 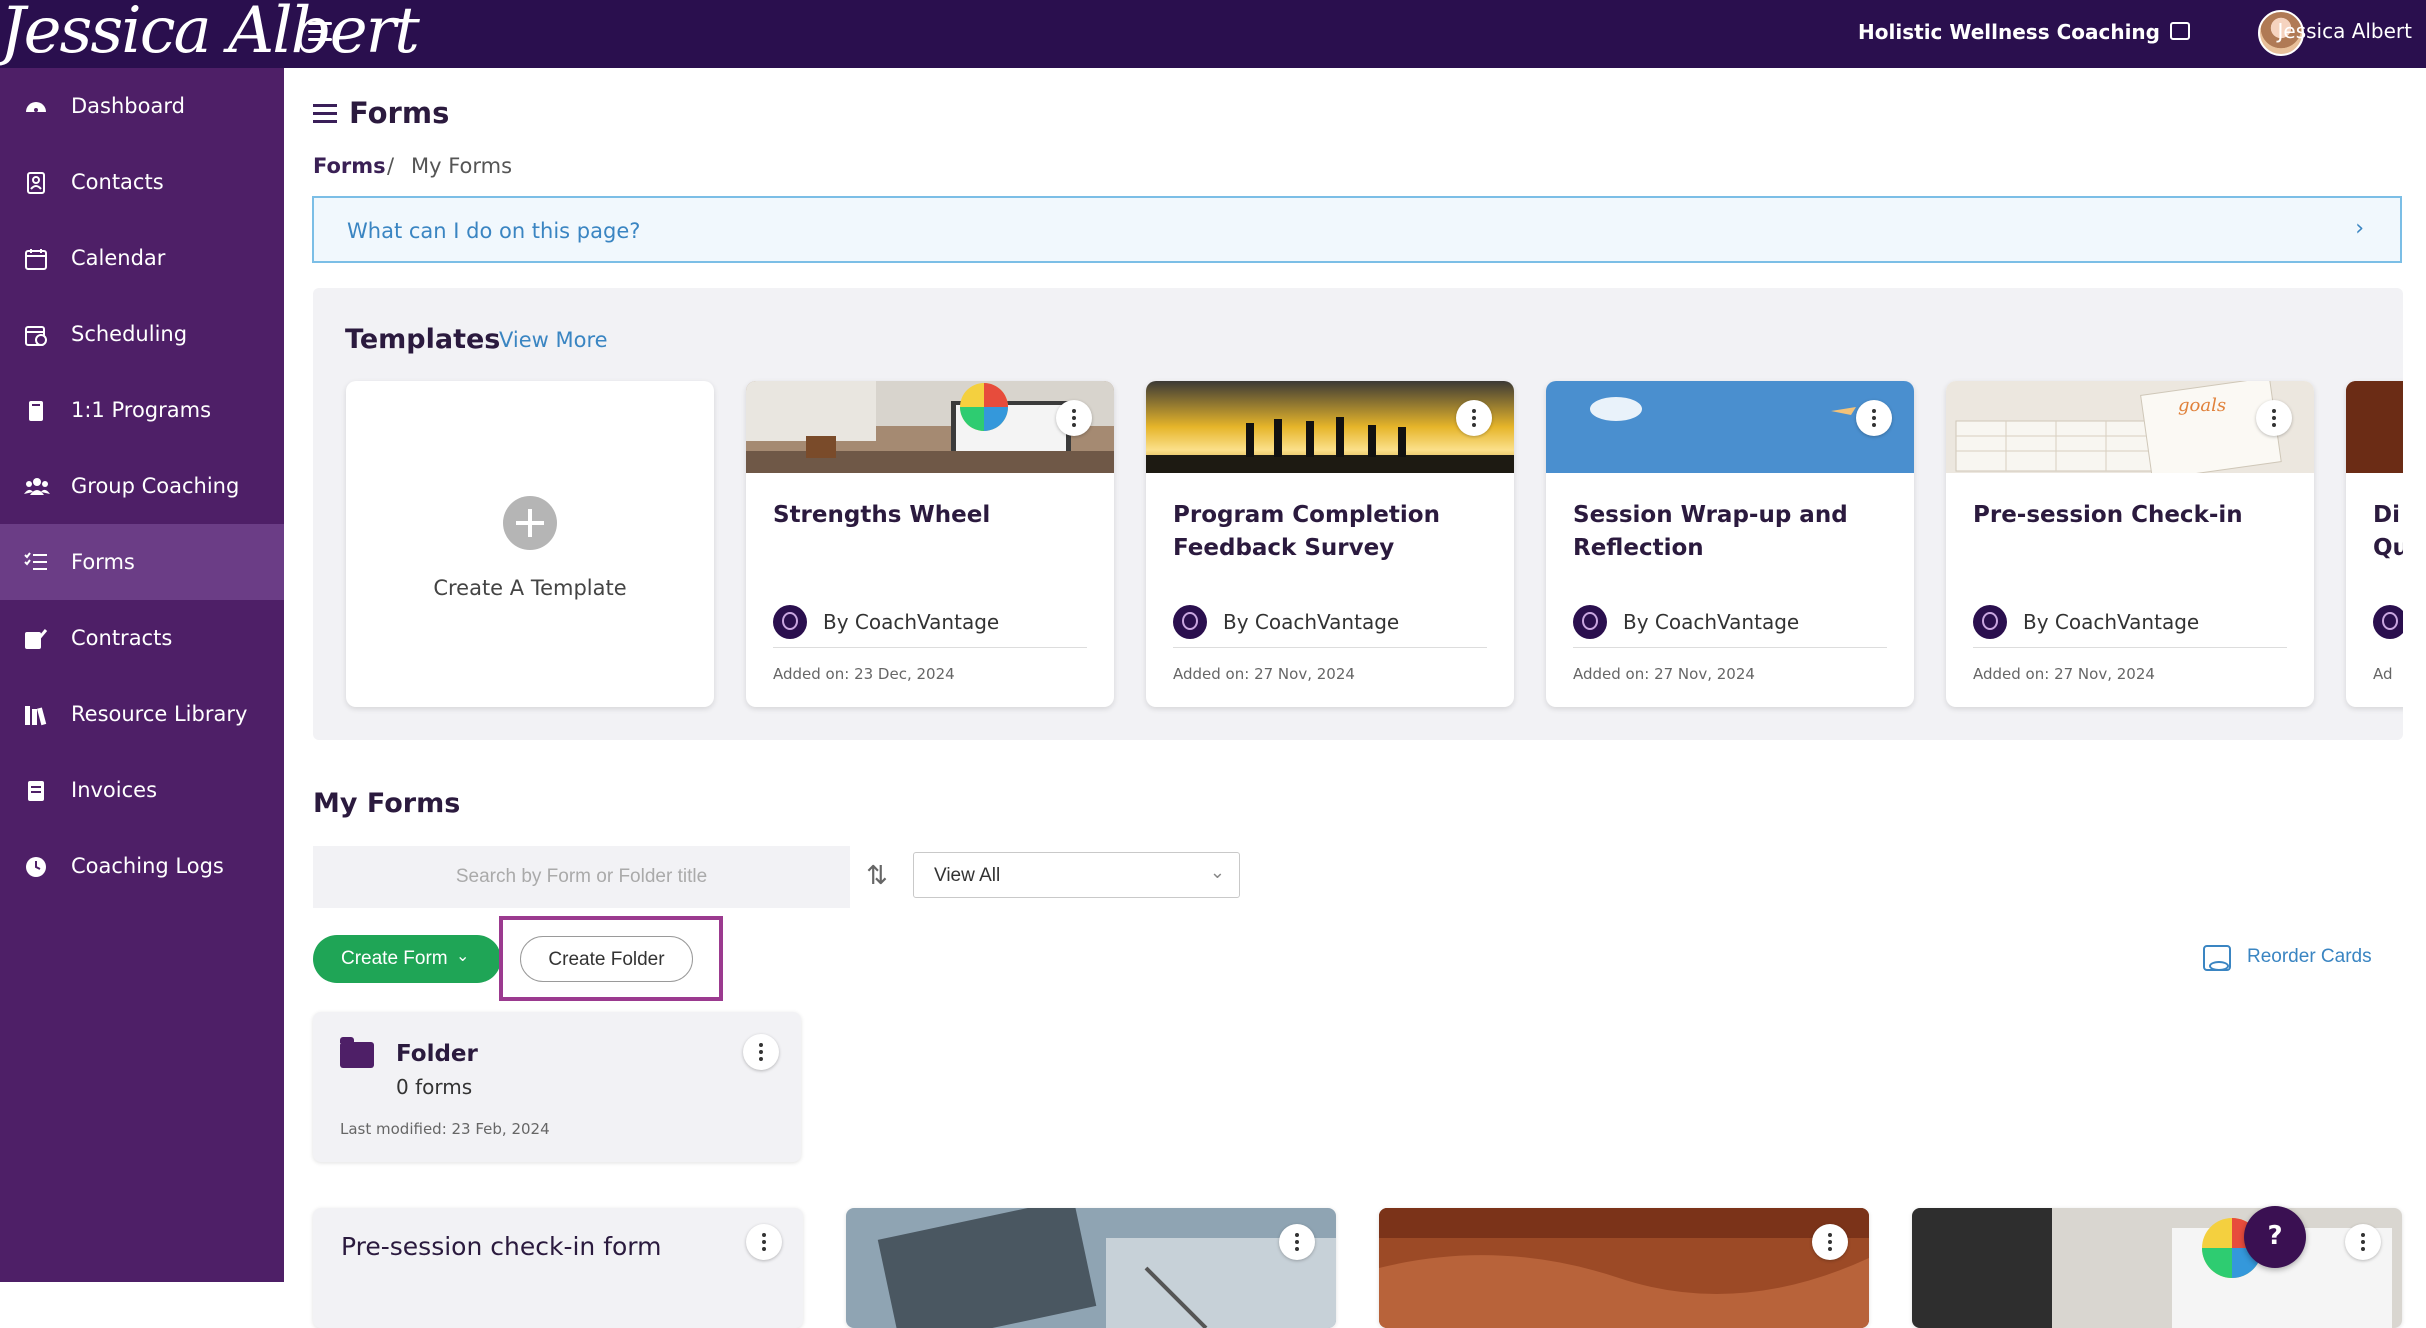 I want to click on sidebar-item-calendar: Calendar, so click(x=142, y=258).